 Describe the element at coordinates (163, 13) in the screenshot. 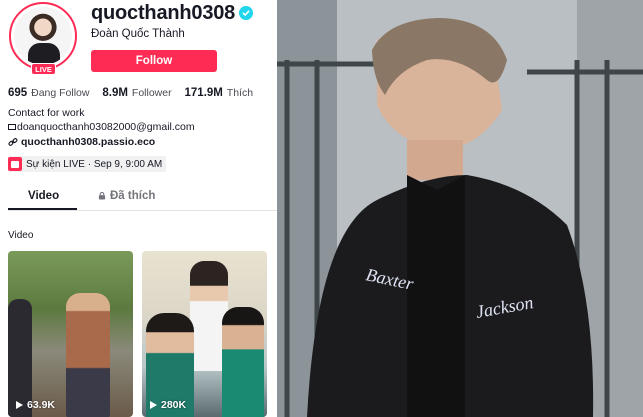

I see `username: quocthanh0308` at that location.